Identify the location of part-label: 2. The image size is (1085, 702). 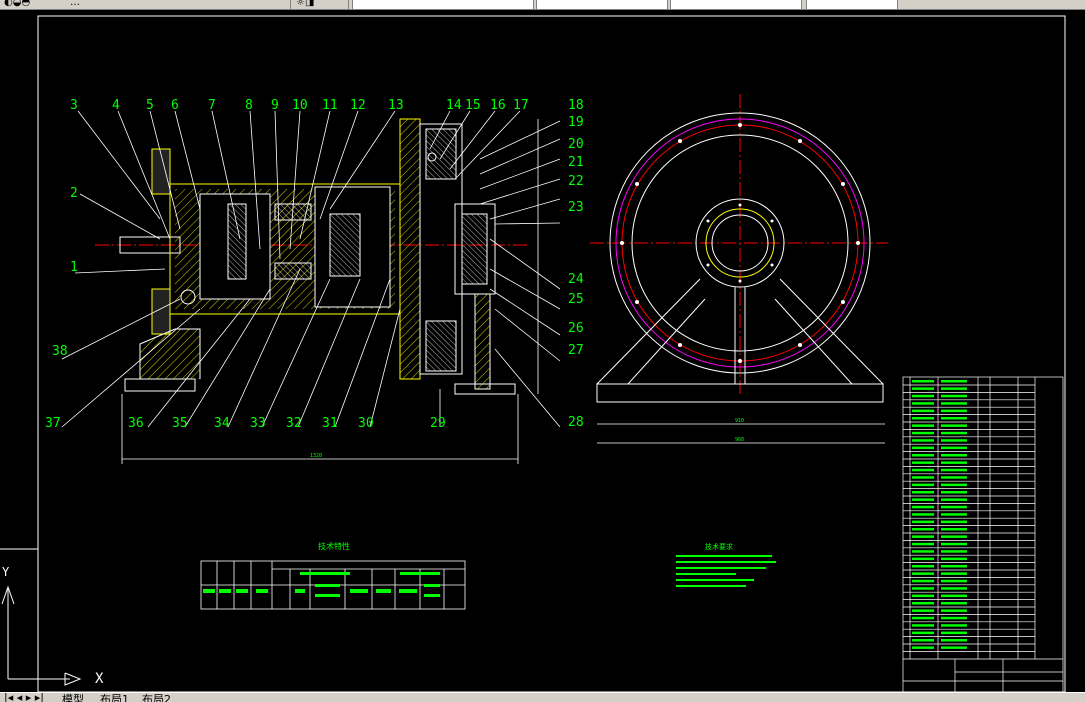
(74, 193).